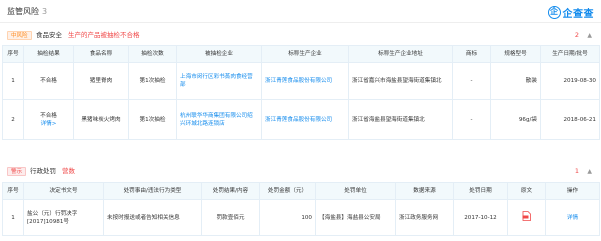  I want to click on penalty-section-header: 警示 行政处罚 营数 1 ▲, so click(300, 171).